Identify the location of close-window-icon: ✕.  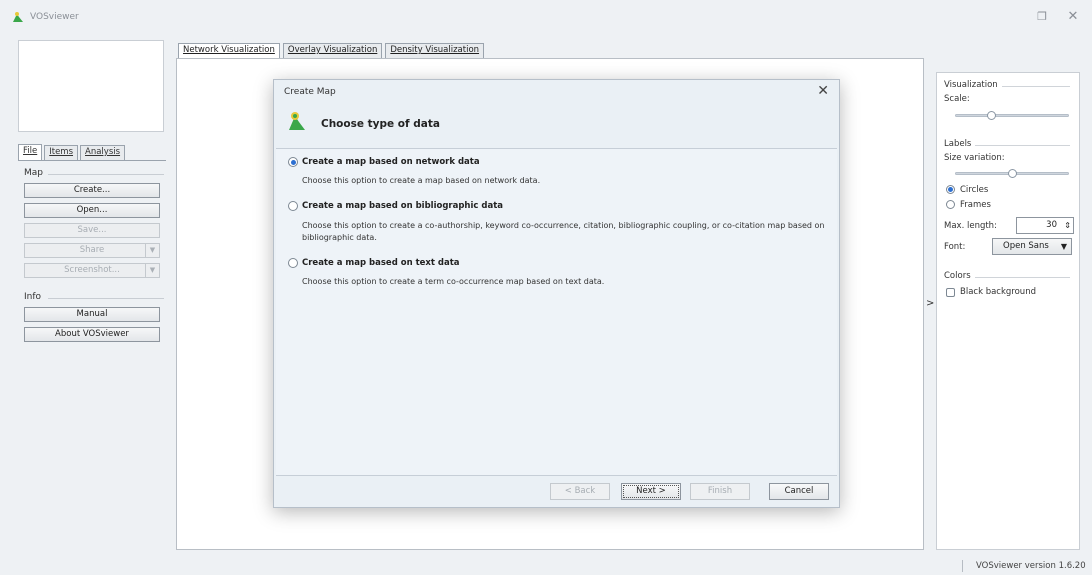
(1073, 17).